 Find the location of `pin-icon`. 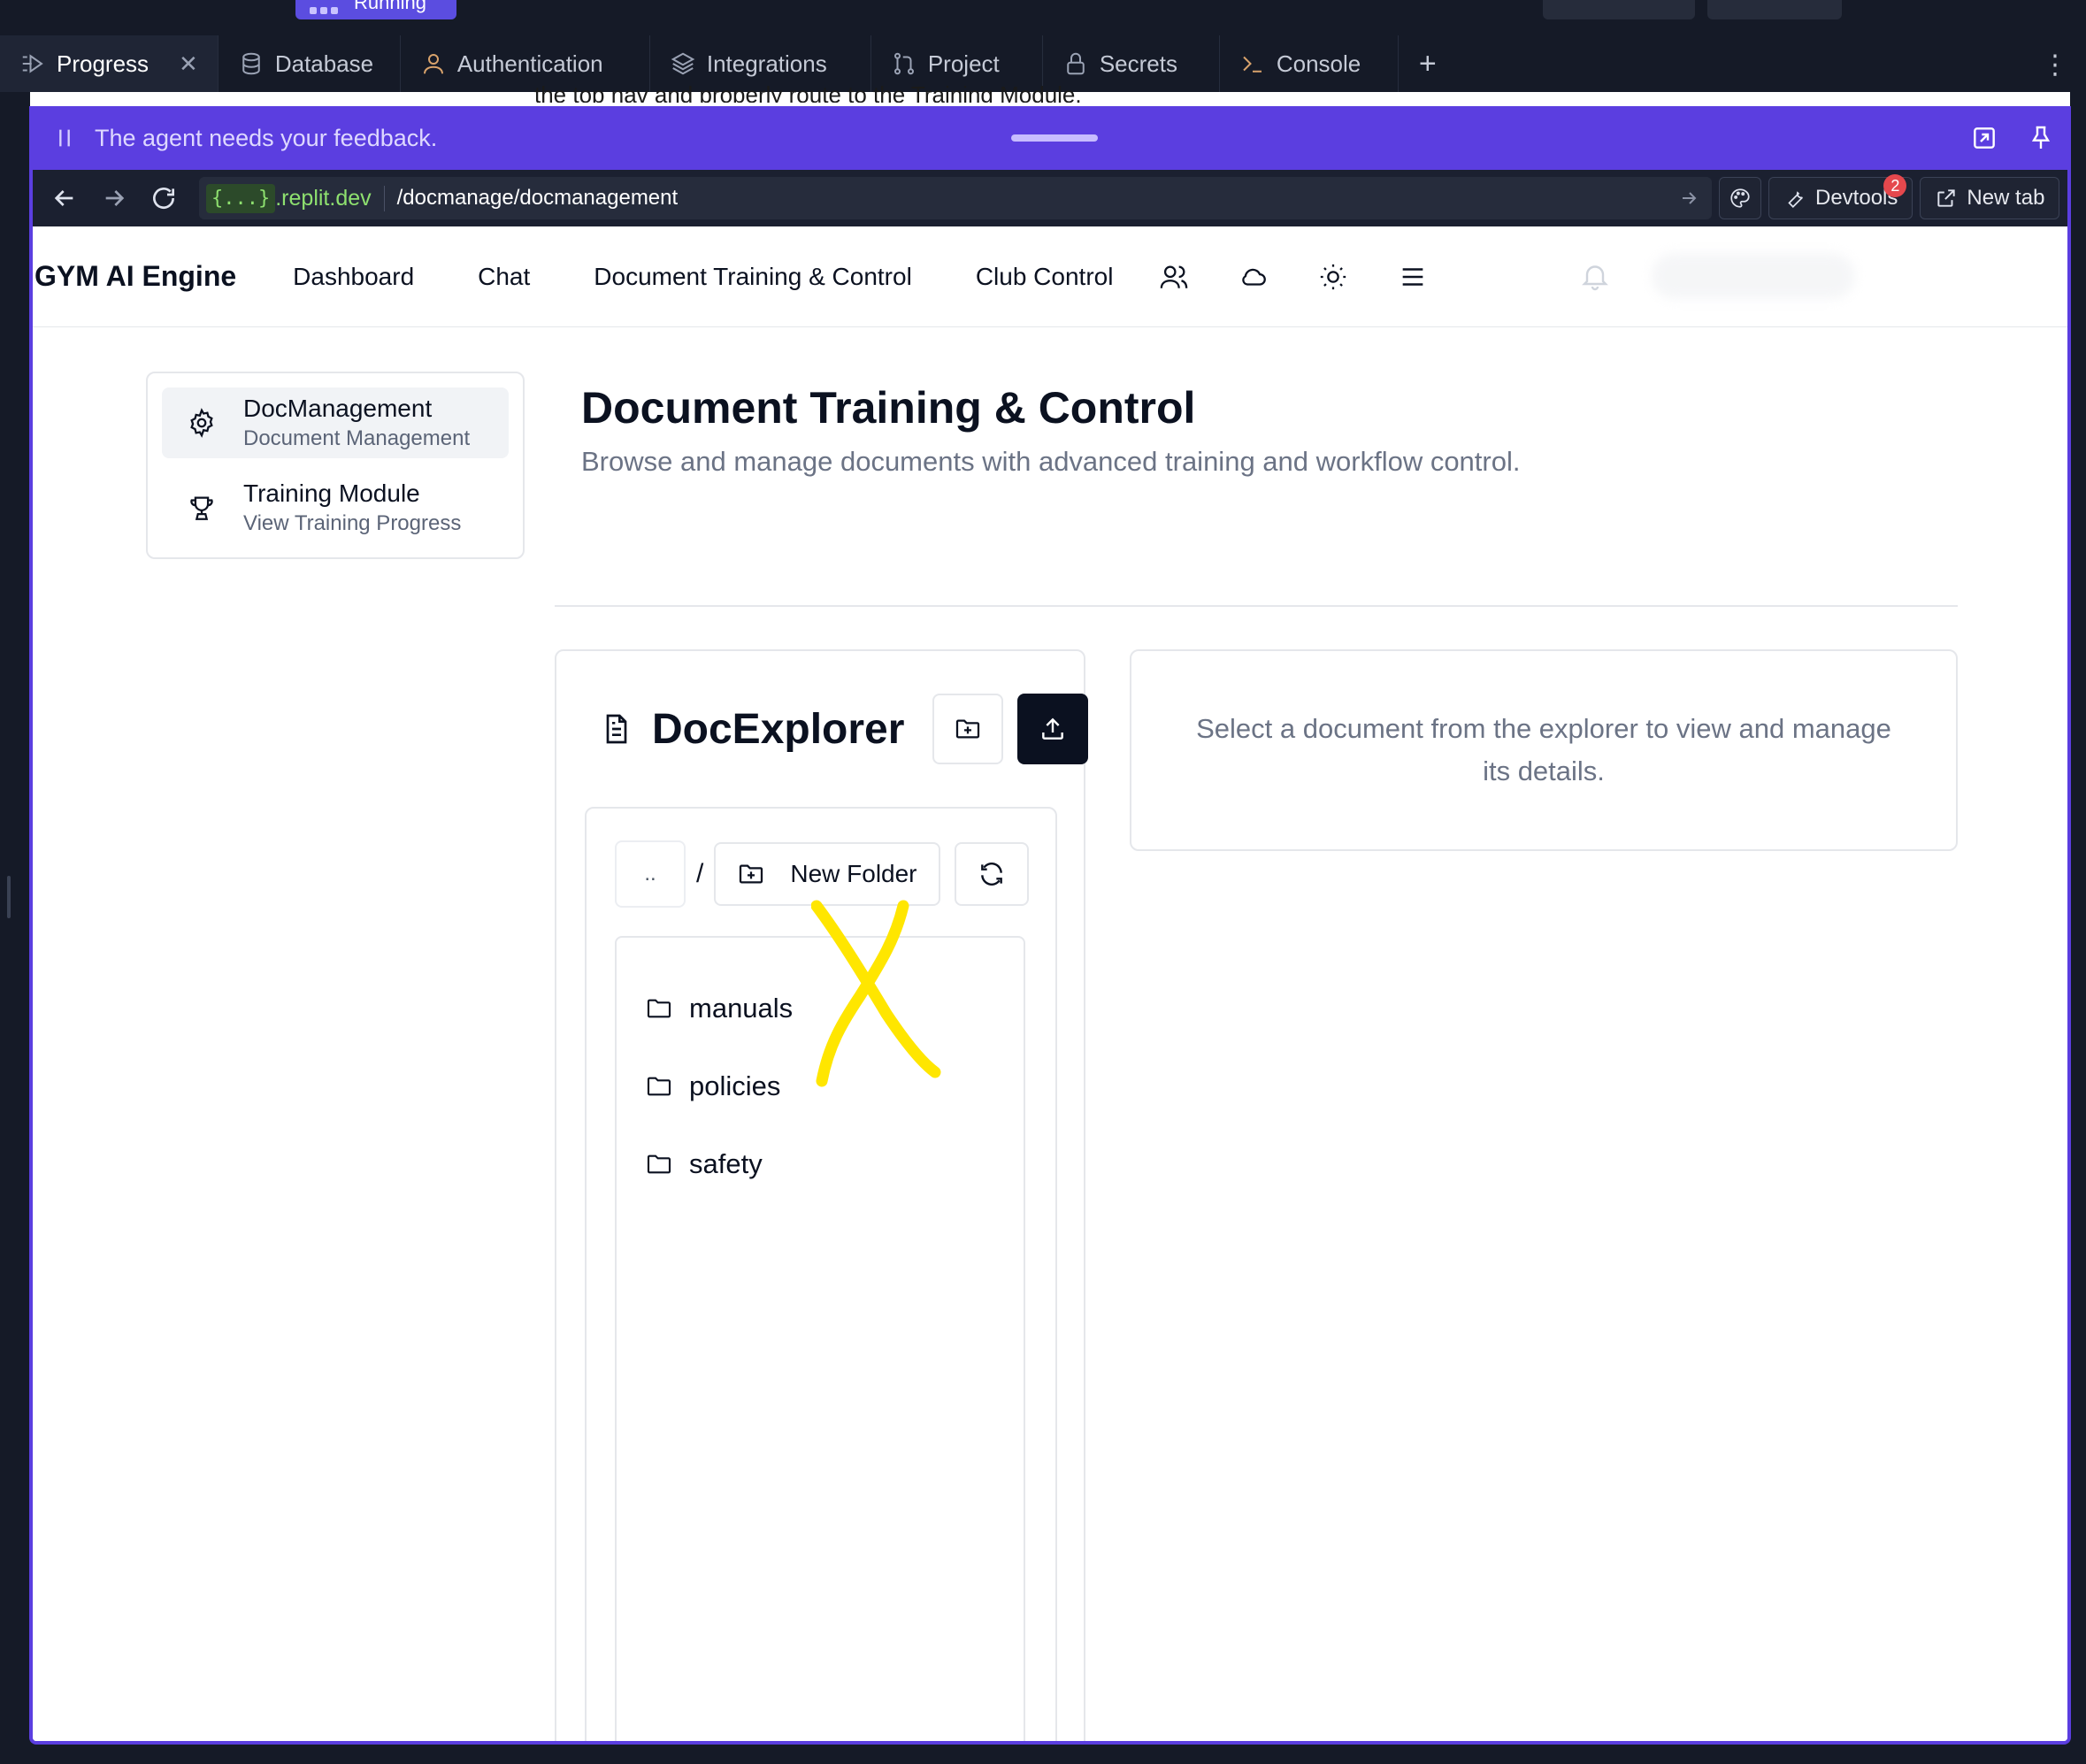

pin-icon is located at coordinates (2041, 138).